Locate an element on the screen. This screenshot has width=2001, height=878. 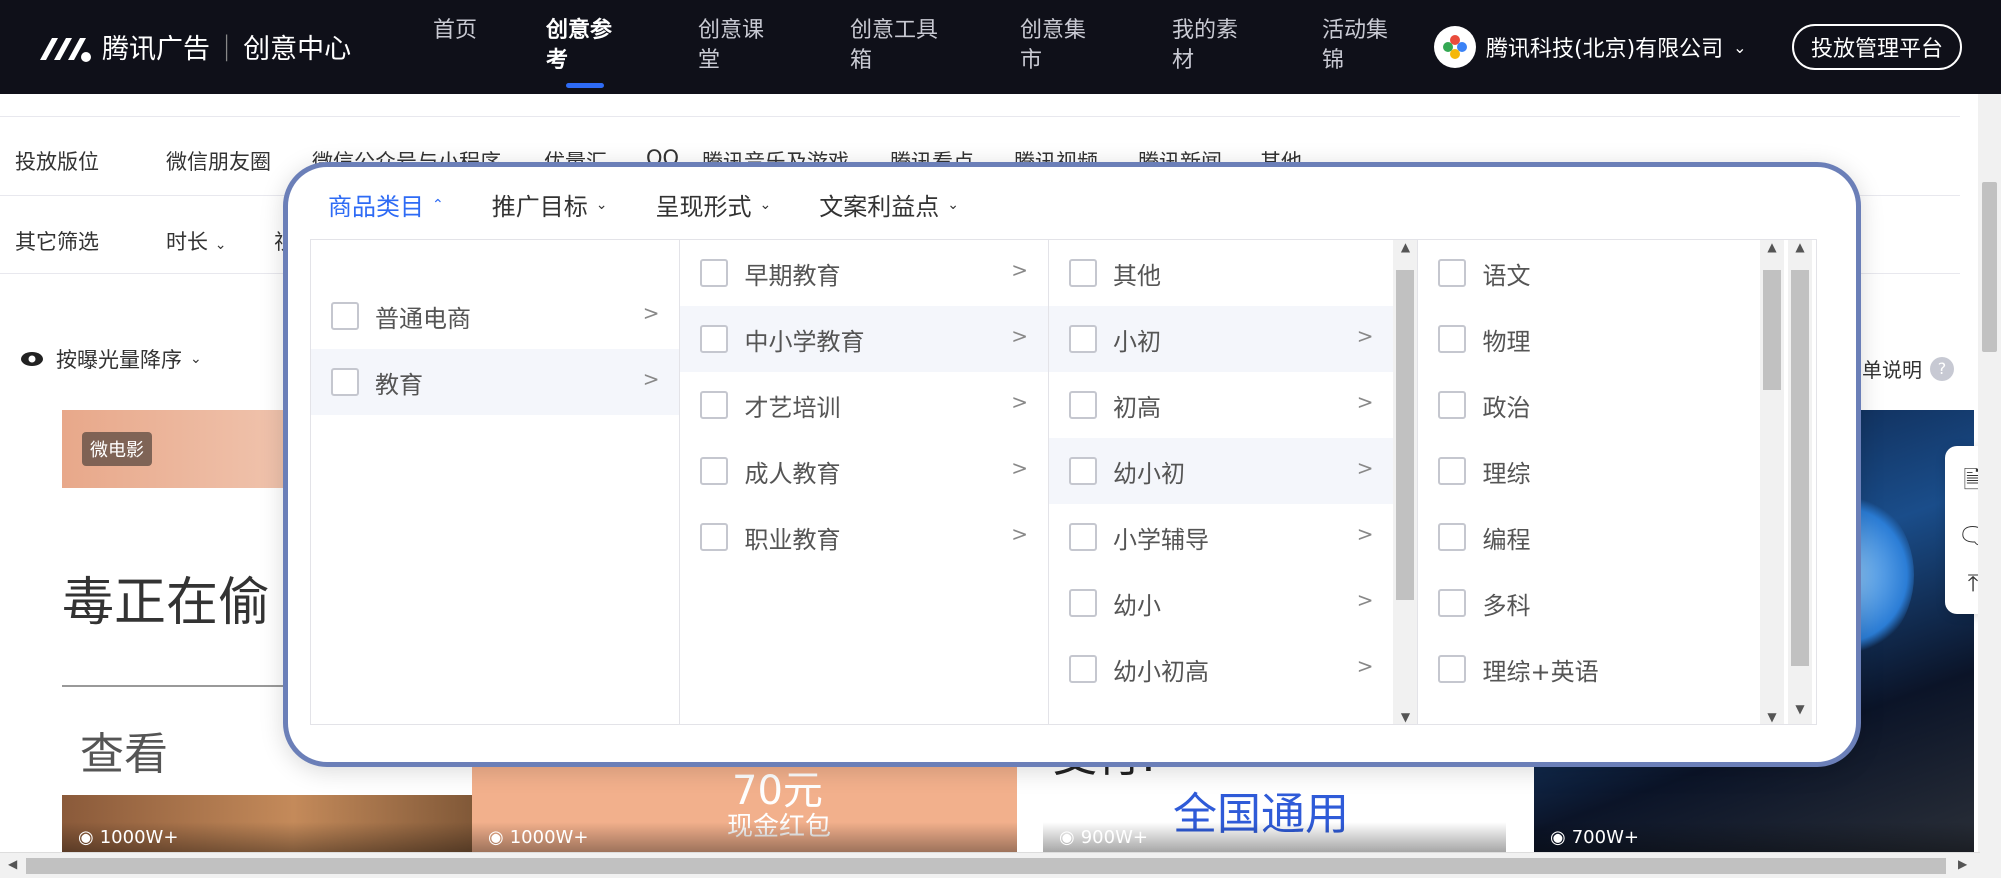
page-horizontal-scrollbar: ◀ ▶ is located at coordinates (990, 865).